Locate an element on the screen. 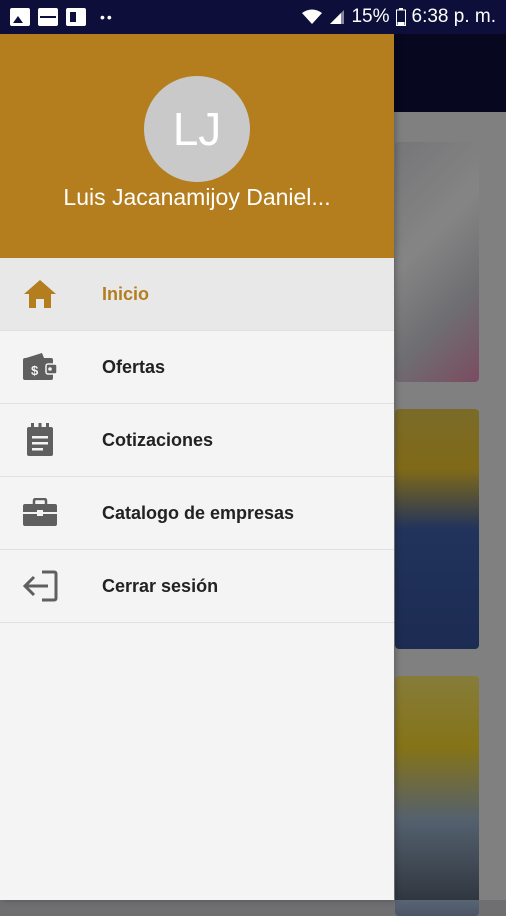  menu-item-label: Inicio is located at coordinates (126, 293).